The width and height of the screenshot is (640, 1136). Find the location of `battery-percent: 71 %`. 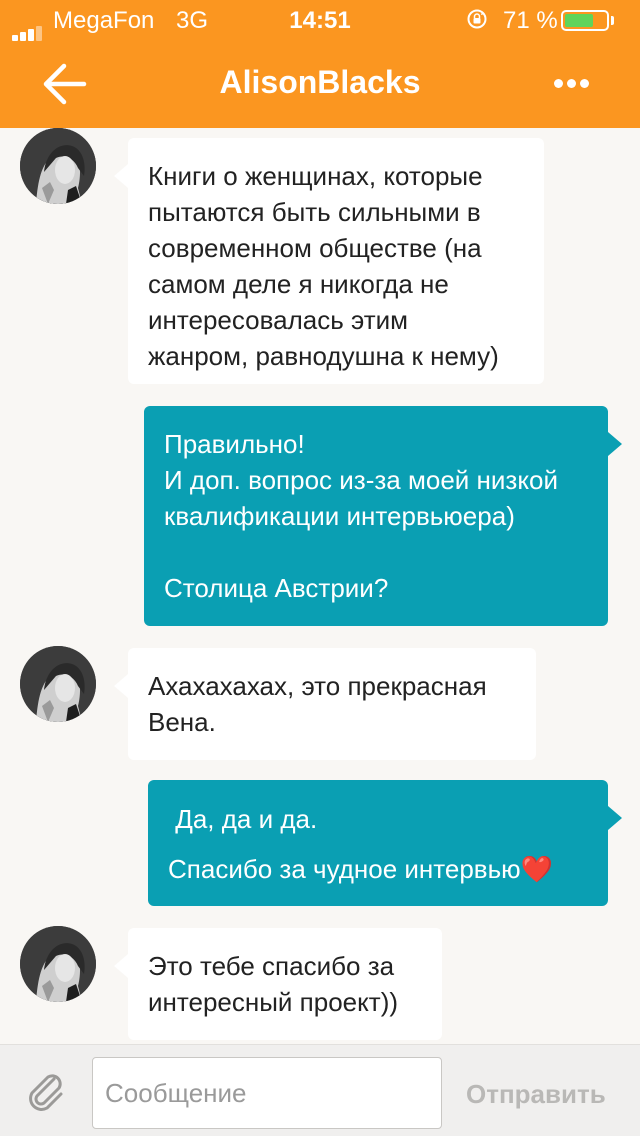

battery-percent: 71 % is located at coordinates (530, 20).